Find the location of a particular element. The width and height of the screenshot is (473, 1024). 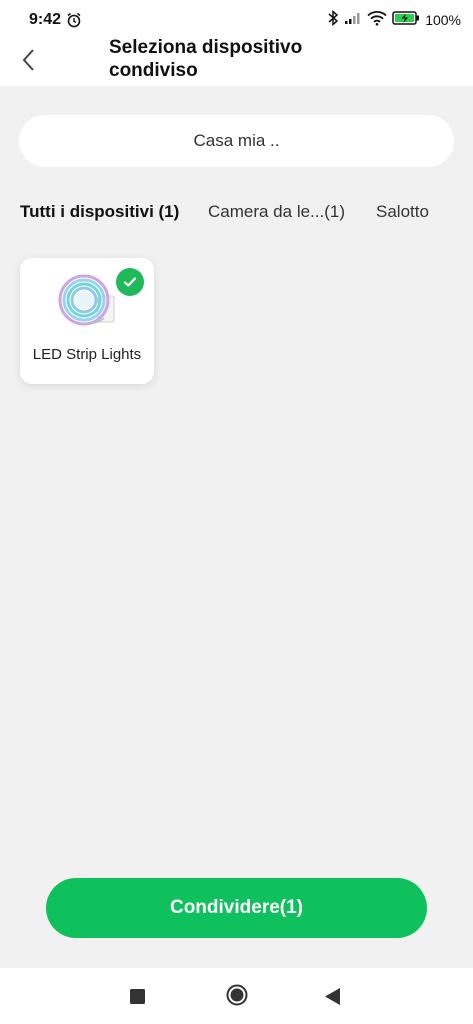

device-card: LED Strip Lights is located at coordinates (87, 321).